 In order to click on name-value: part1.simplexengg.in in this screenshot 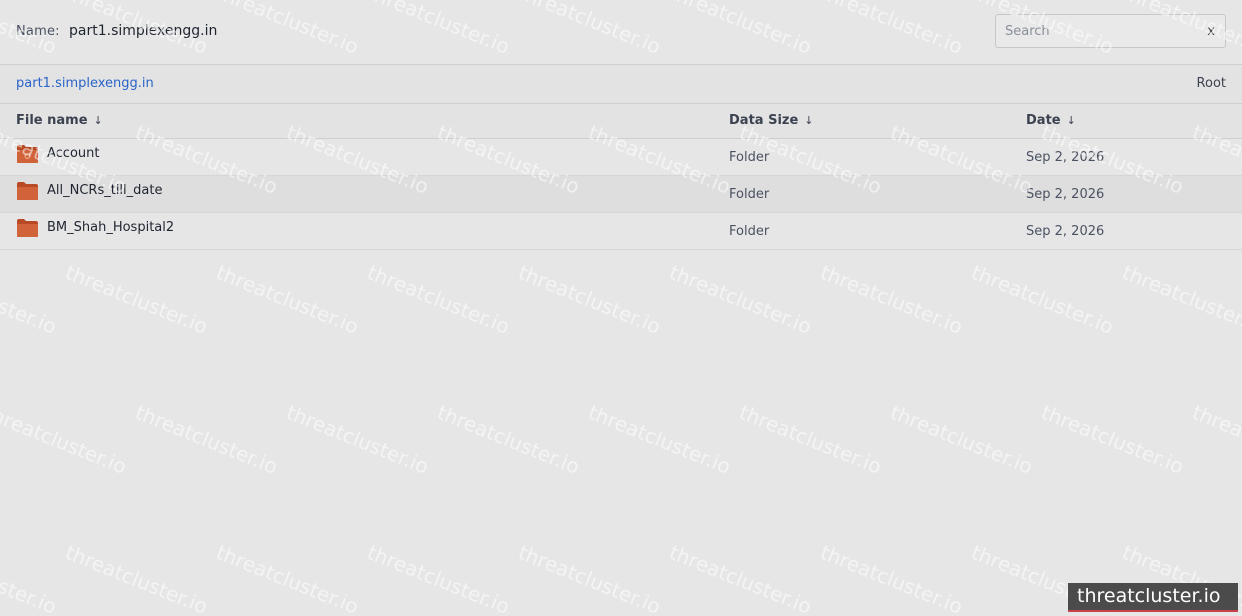, I will do `click(143, 31)`.